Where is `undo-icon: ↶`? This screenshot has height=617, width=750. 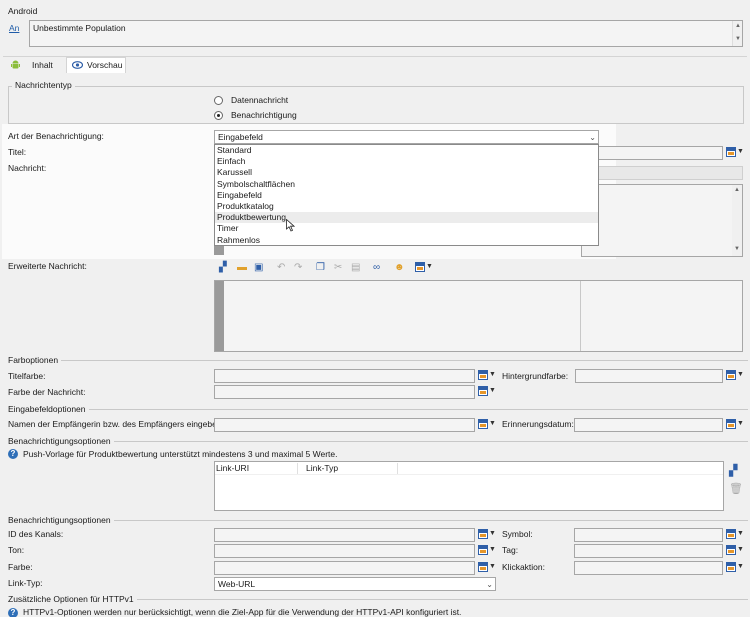
undo-icon: ↶ is located at coordinates (281, 268).